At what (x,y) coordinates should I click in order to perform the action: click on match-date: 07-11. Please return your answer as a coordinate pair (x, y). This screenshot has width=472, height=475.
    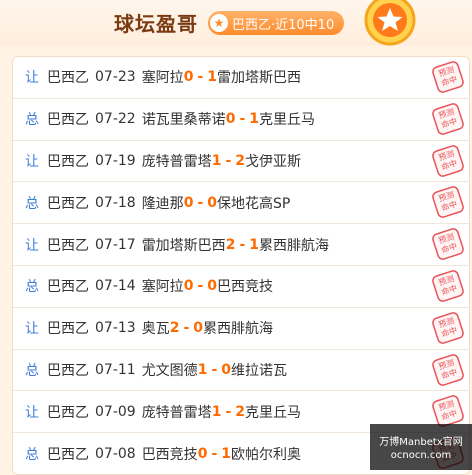
    Looking at the image, I should click on (115, 369).